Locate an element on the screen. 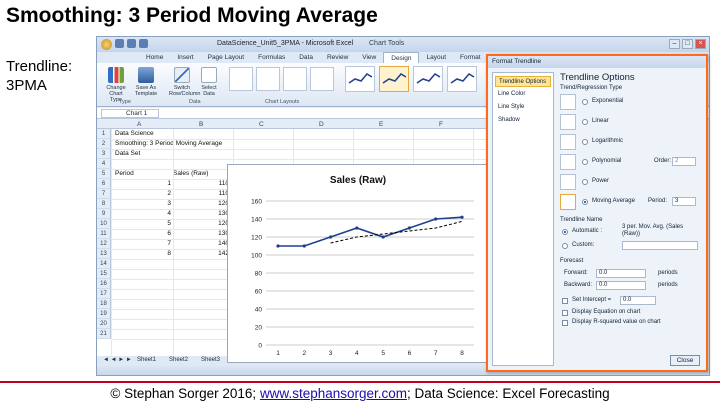 This screenshot has height=405, width=720. order-stepper: 2 is located at coordinates (684, 161).